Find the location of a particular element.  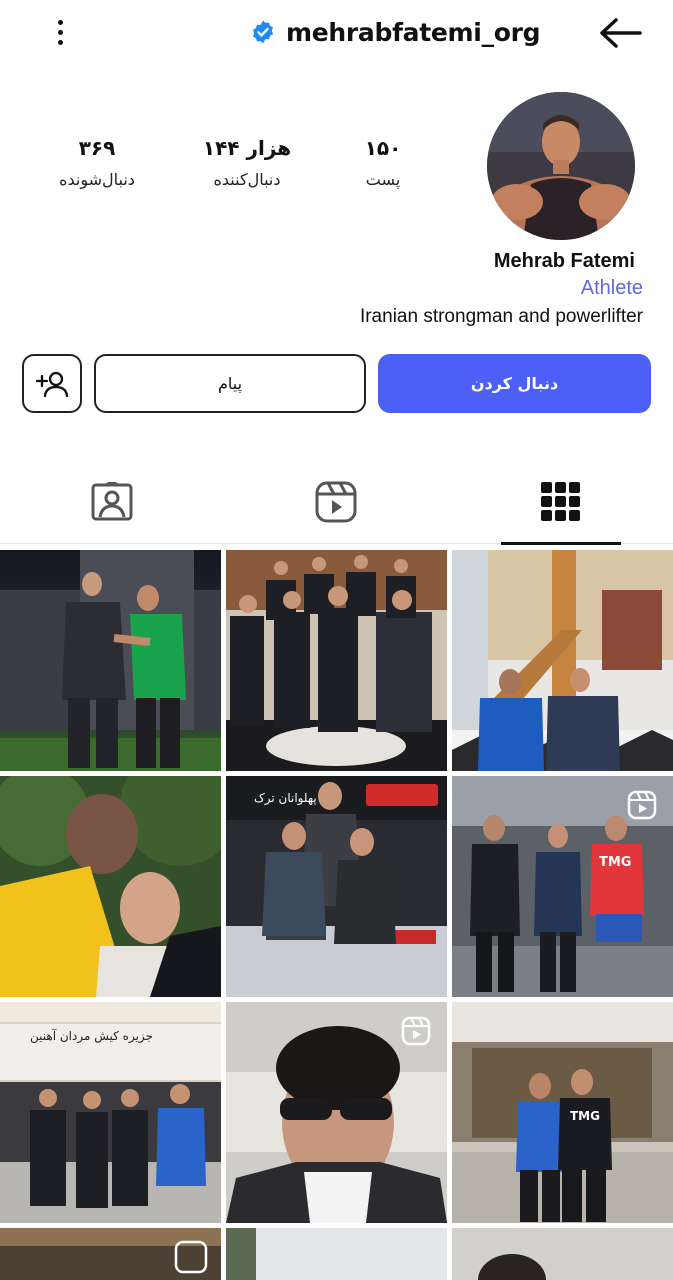

post-tile-9: TMG is located at coordinates (562, 1112).